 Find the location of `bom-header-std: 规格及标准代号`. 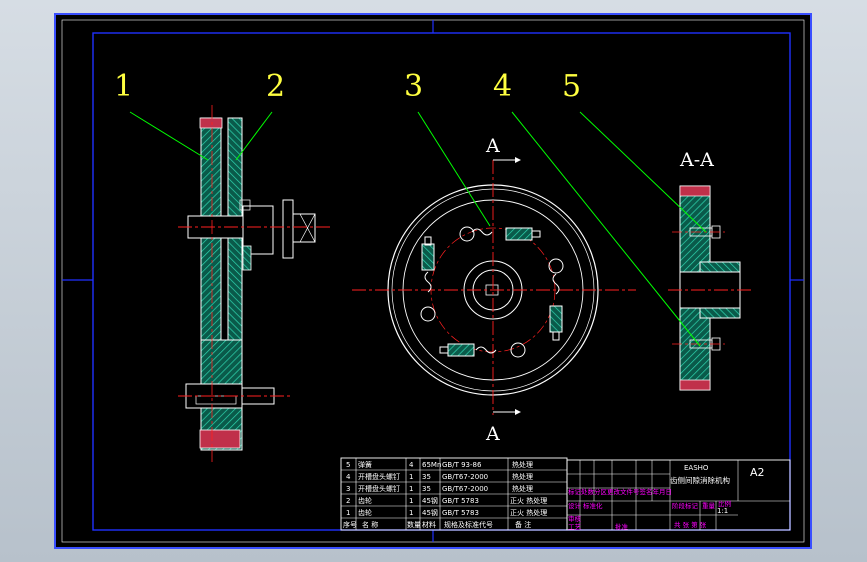

bom-header-std: 规格及标准代号 is located at coordinates (468, 524).